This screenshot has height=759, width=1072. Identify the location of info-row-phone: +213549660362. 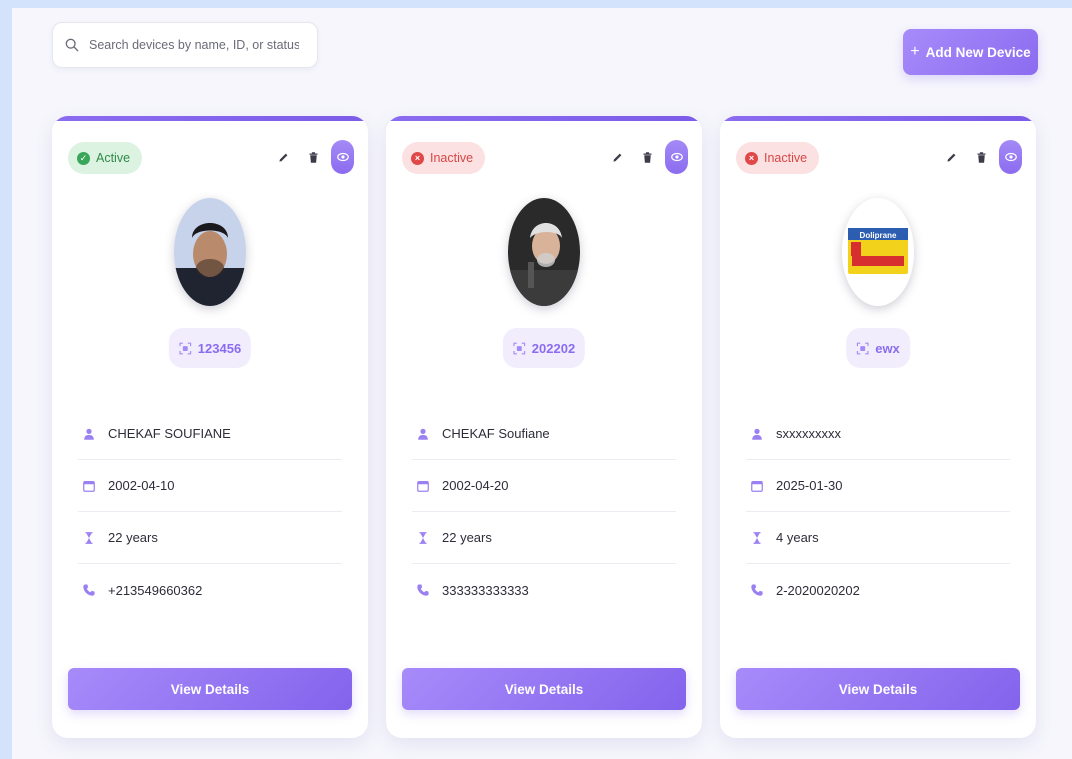
(210, 590).